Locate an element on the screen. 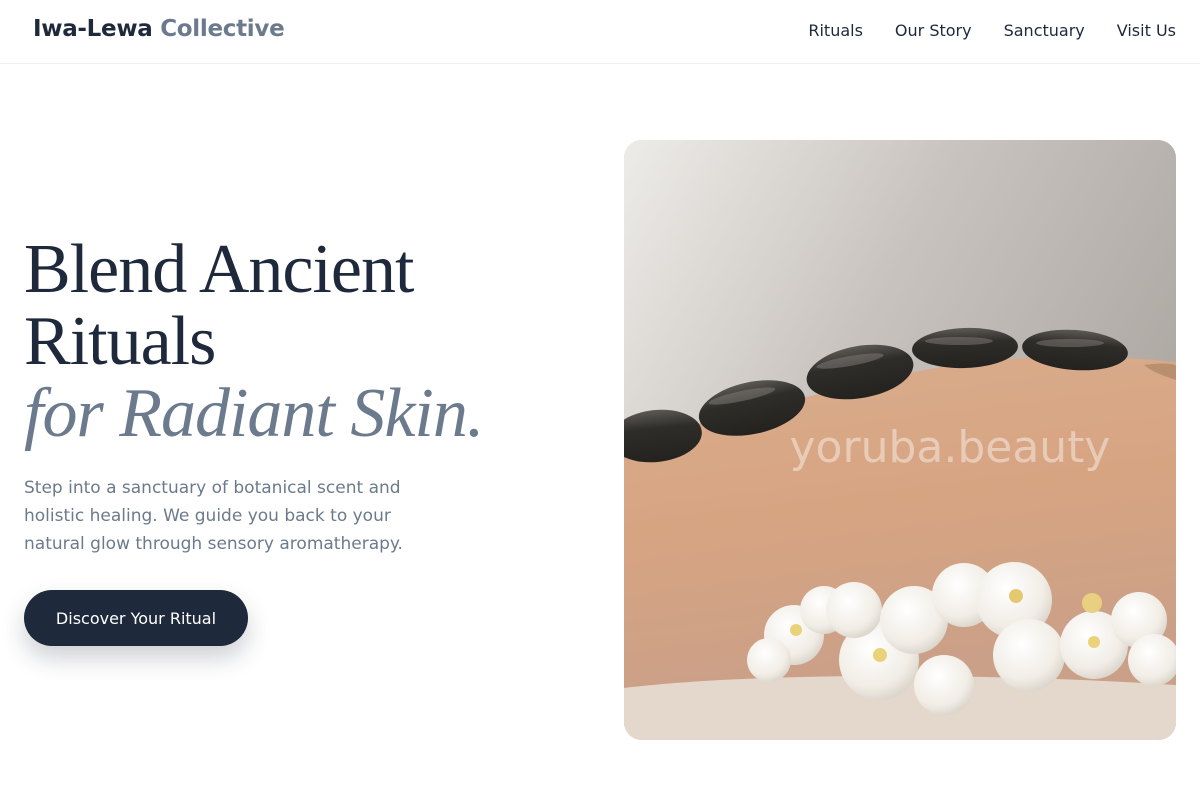 This screenshot has height=800, width=1200. discover-ritual-button: Discover Your Ritual is located at coordinates (136, 618).